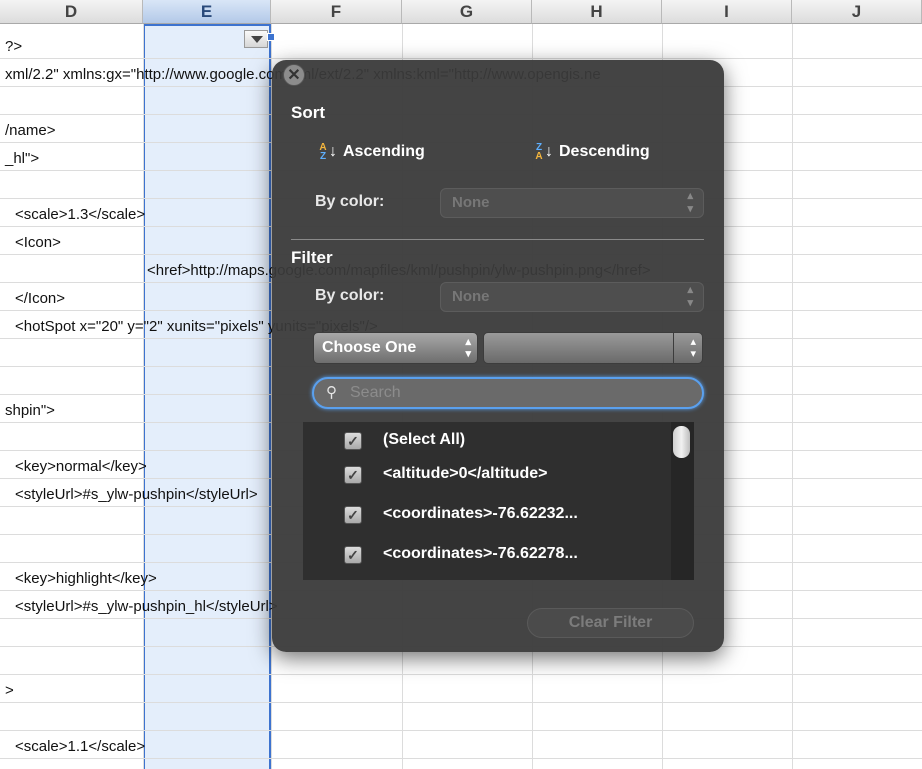  I want to click on list-item-label: (Select All), so click(424, 439).